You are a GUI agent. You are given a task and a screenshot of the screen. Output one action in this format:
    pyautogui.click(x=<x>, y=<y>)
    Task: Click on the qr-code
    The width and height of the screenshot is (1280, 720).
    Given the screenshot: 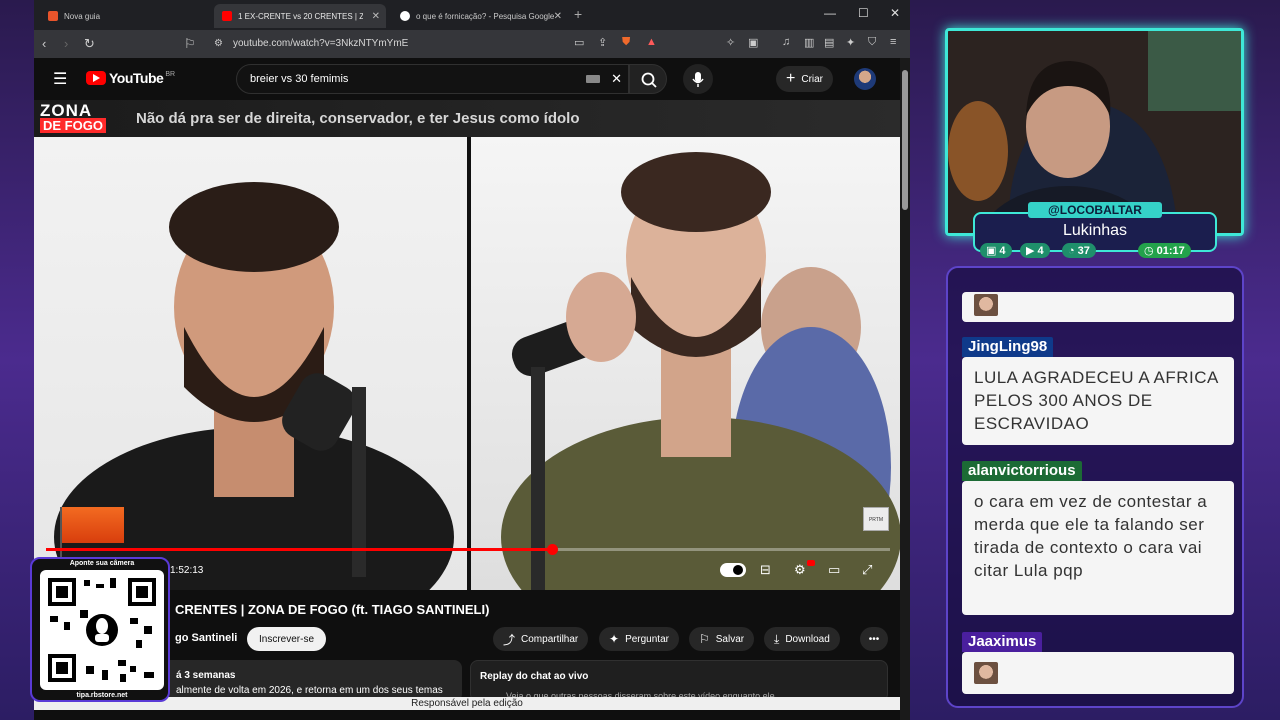 What is the action you would take?
    pyautogui.click(x=102, y=630)
    